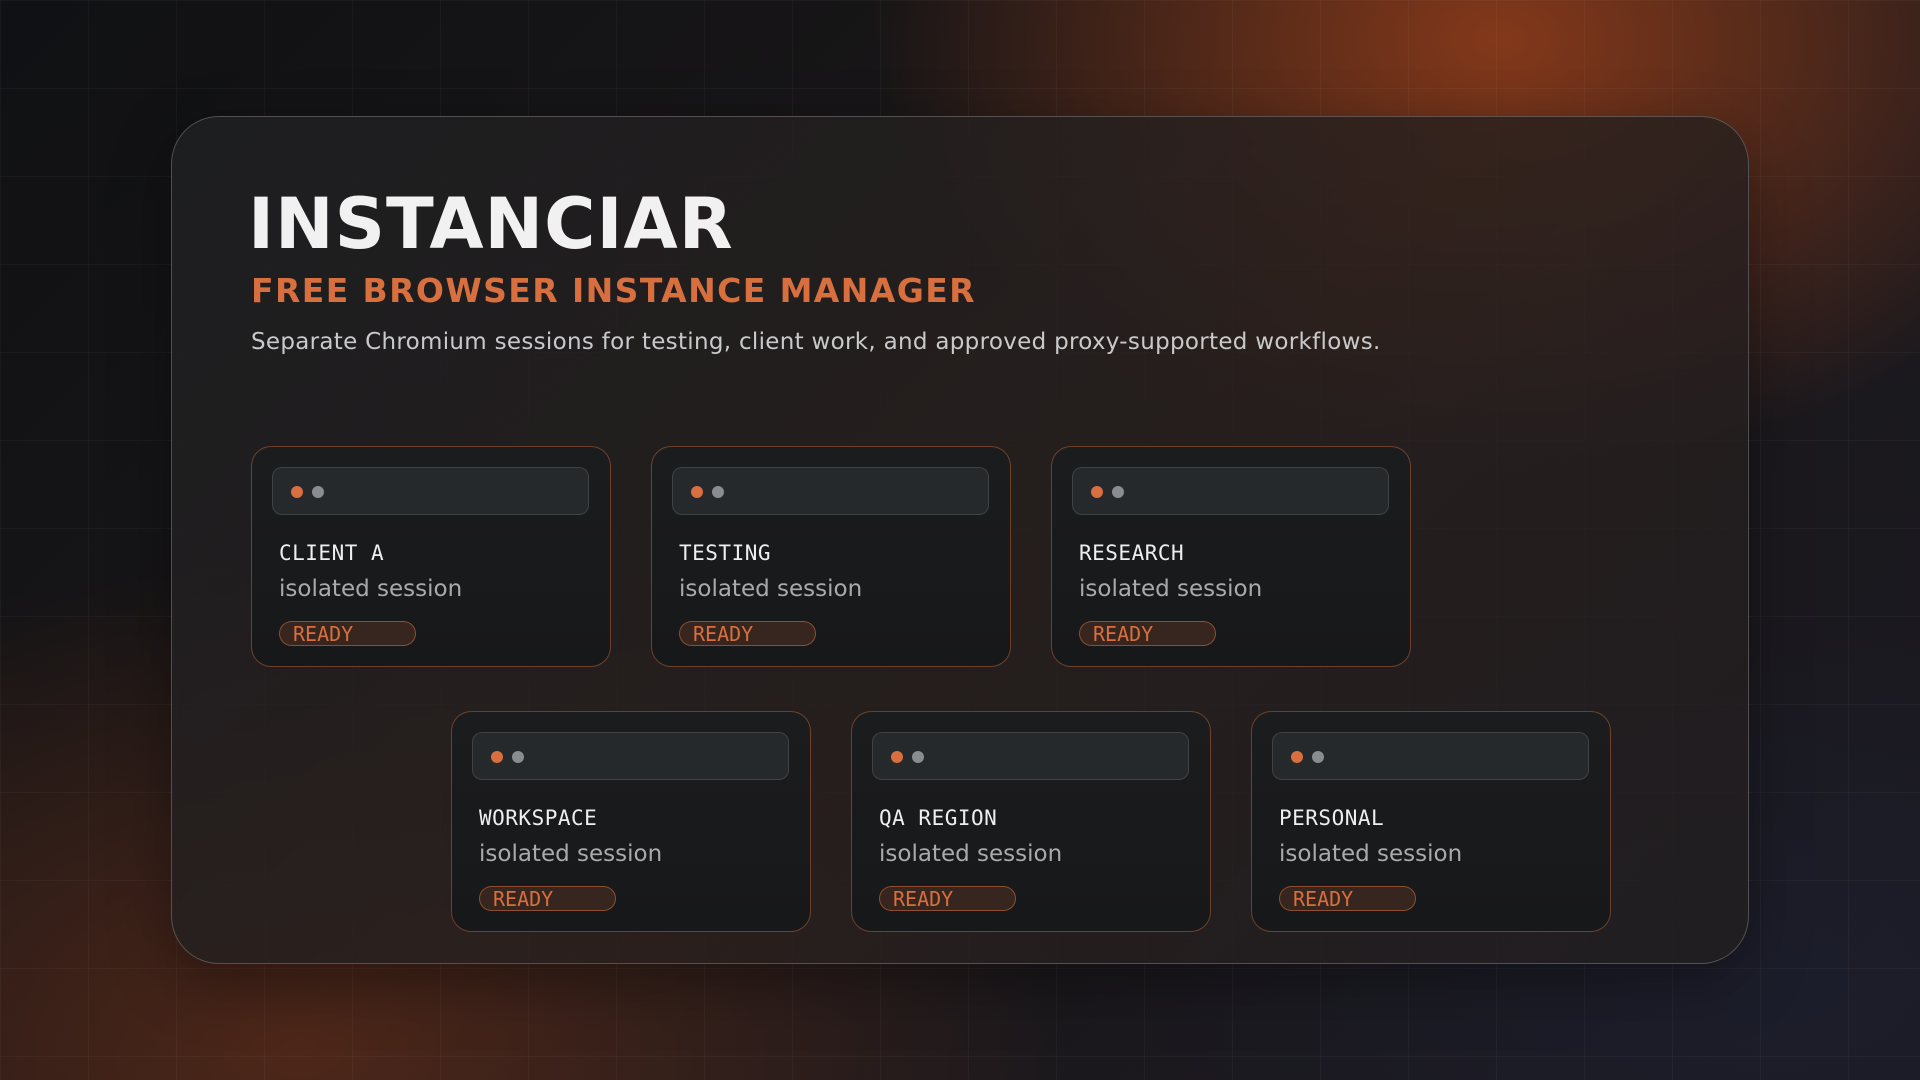 The height and width of the screenshot is (1080, 1920). What do you see at coordinates (613, 290) in the screenshot?
I see `app-subtitle: FREE BROWSER INSTANCE MANAGER` at bounding box center [613, 290].